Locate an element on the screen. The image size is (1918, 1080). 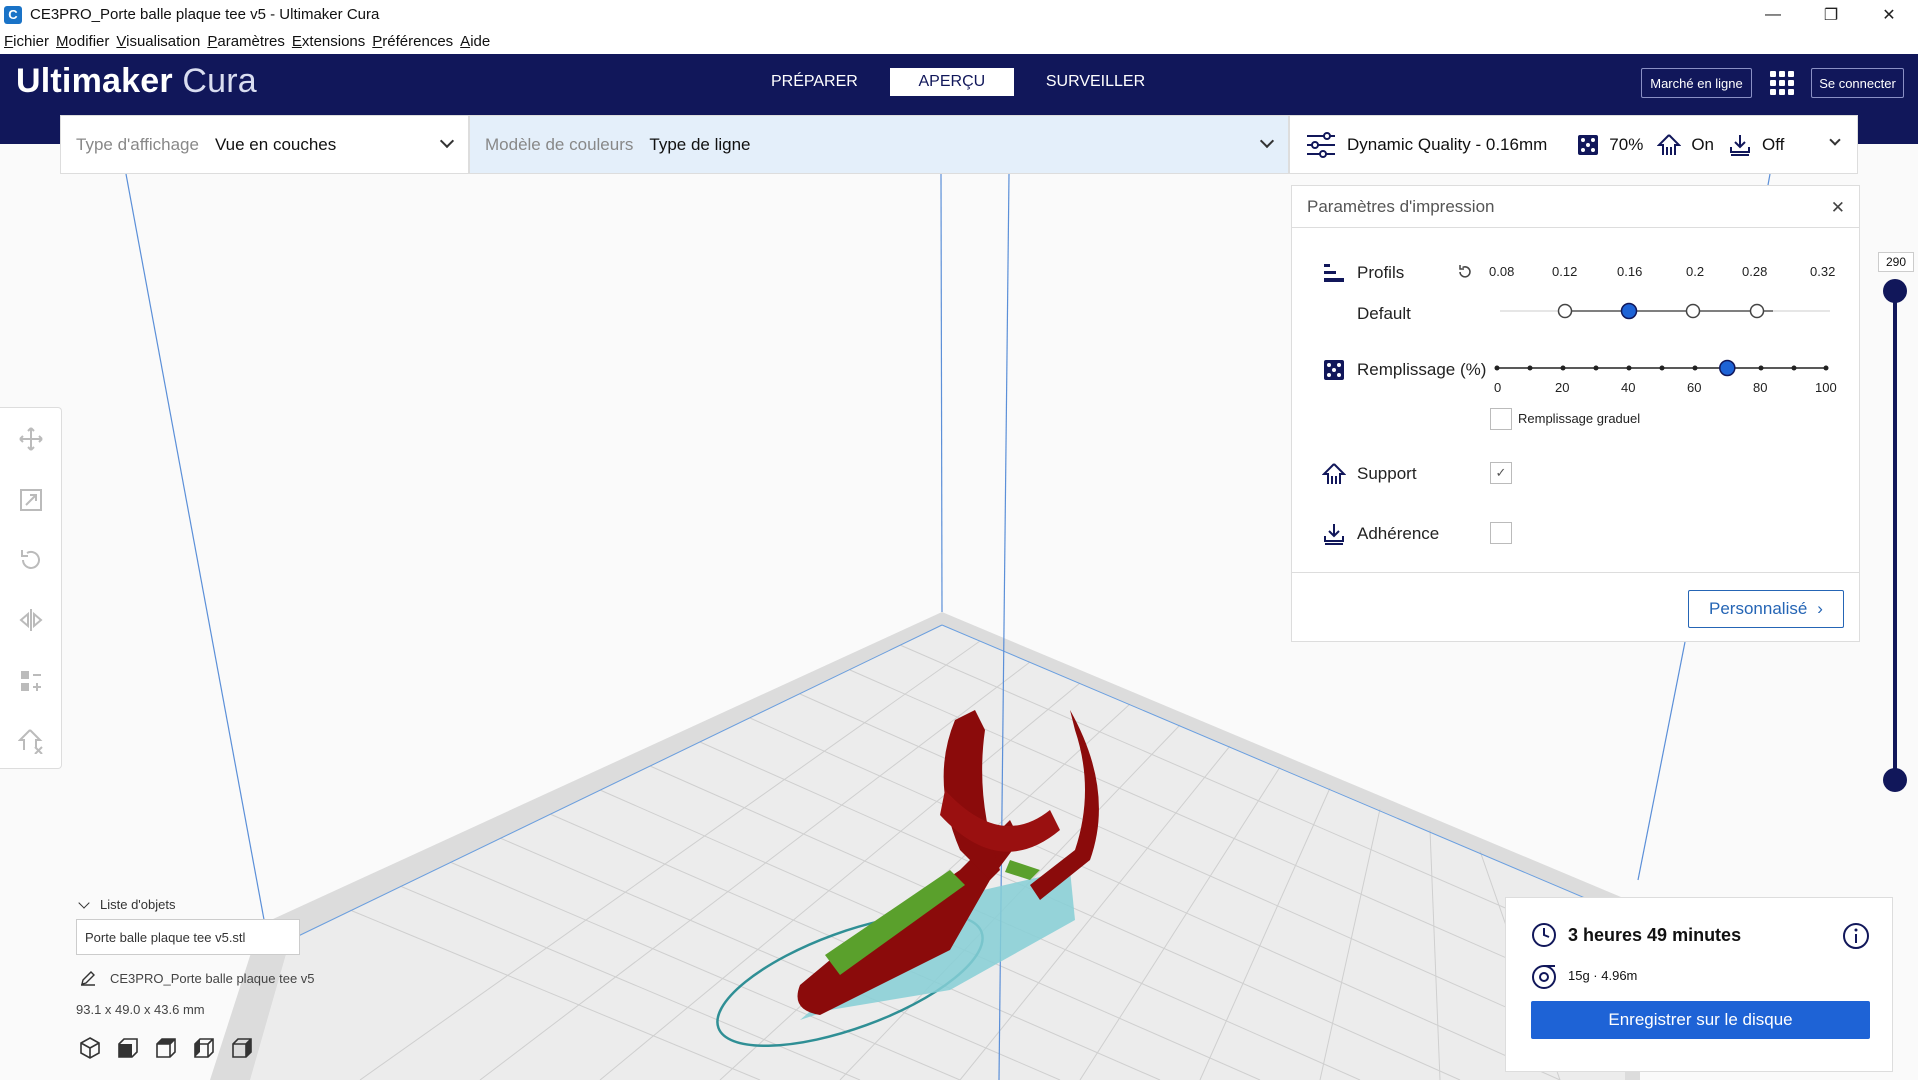
job-name: CE3PRO_Porte balle plaque tee v5 is located at coordinates (197, 978).